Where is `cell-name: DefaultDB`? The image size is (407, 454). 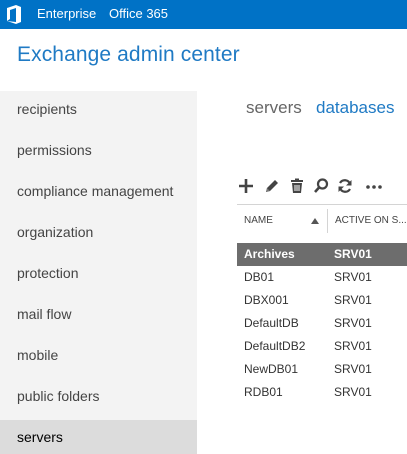 cell-name: DefaultDB is located at coordinates (271, 323).